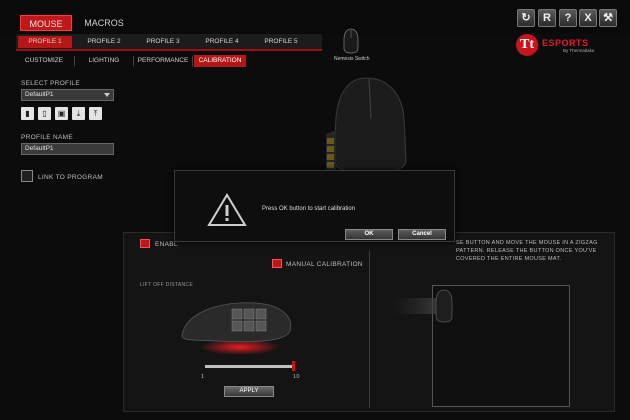  Describe the element at coordinates (369, 234) in the screenshot. I see `ok-button: OK` at that location.